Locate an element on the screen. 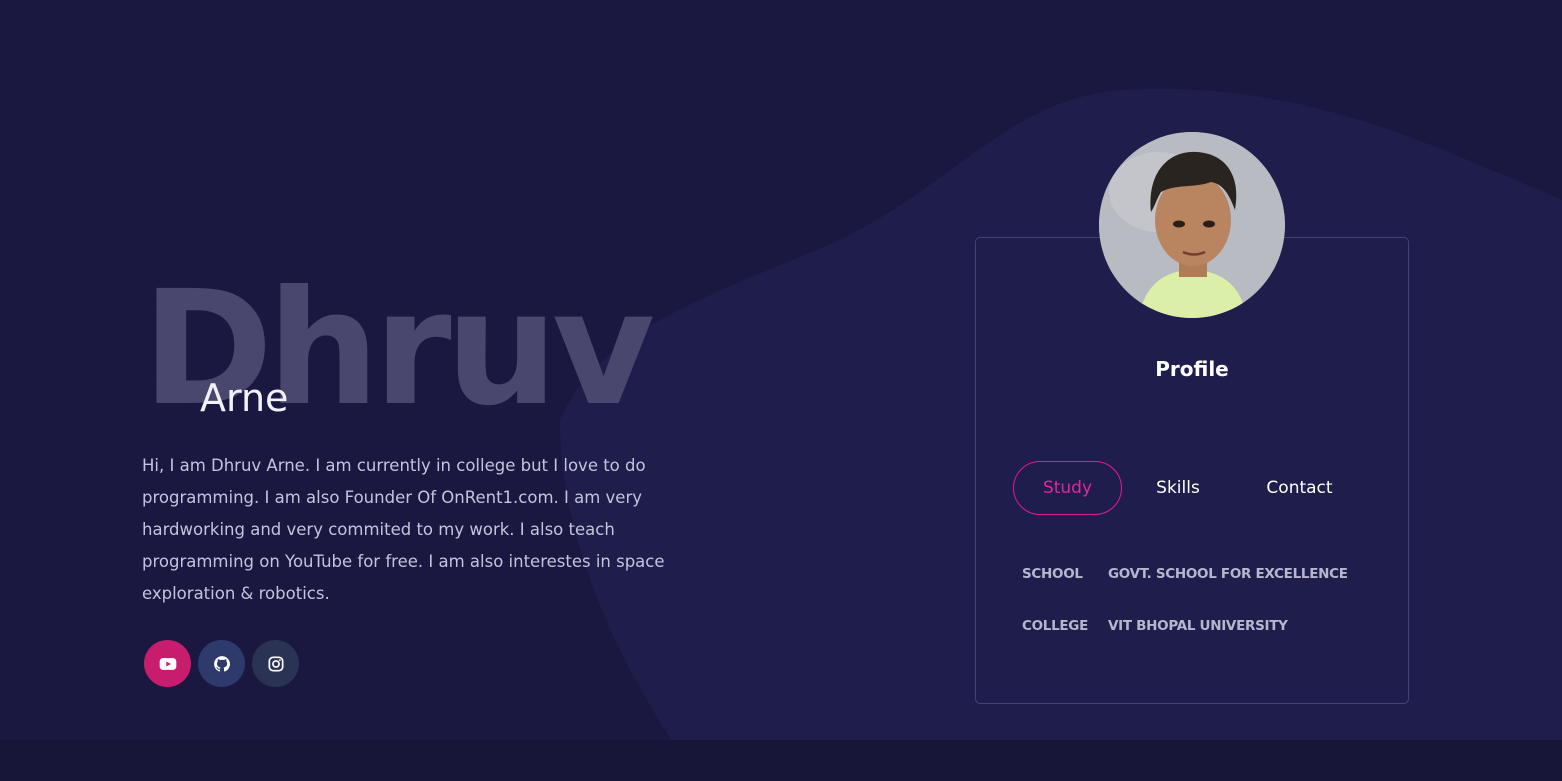 This screenshot has width=1562, height=781. youtube-icon is located at coordinates (167, 663).